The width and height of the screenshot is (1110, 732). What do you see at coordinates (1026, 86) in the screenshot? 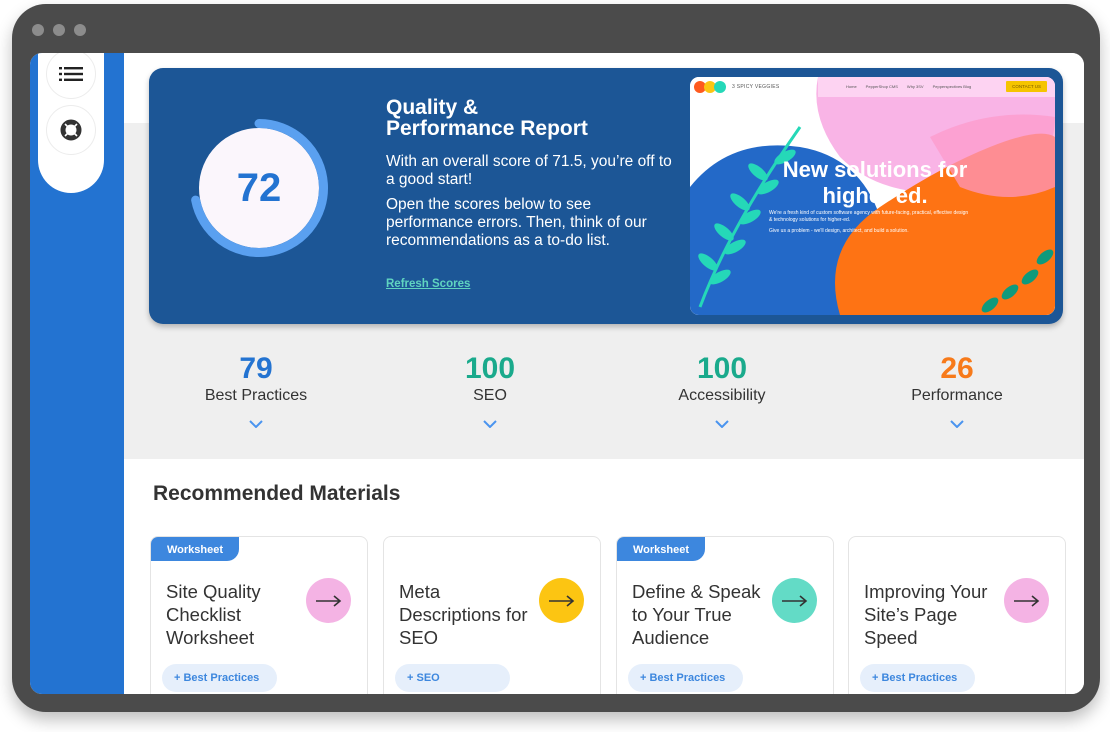
I see `preview-contact-button: CONTACT US` at bounding box center [1026, 86].